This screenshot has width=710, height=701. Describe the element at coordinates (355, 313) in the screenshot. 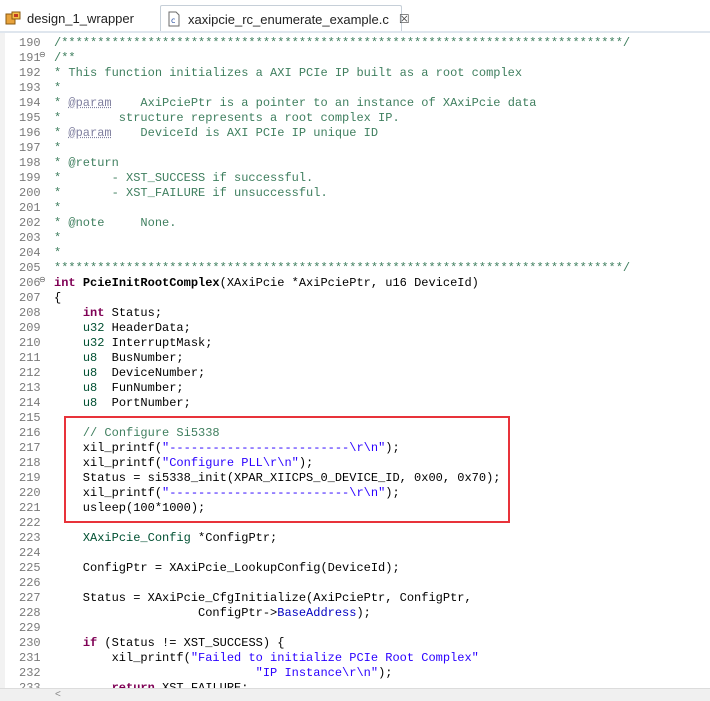

I see `code-line: 208 int Status;` at that location.